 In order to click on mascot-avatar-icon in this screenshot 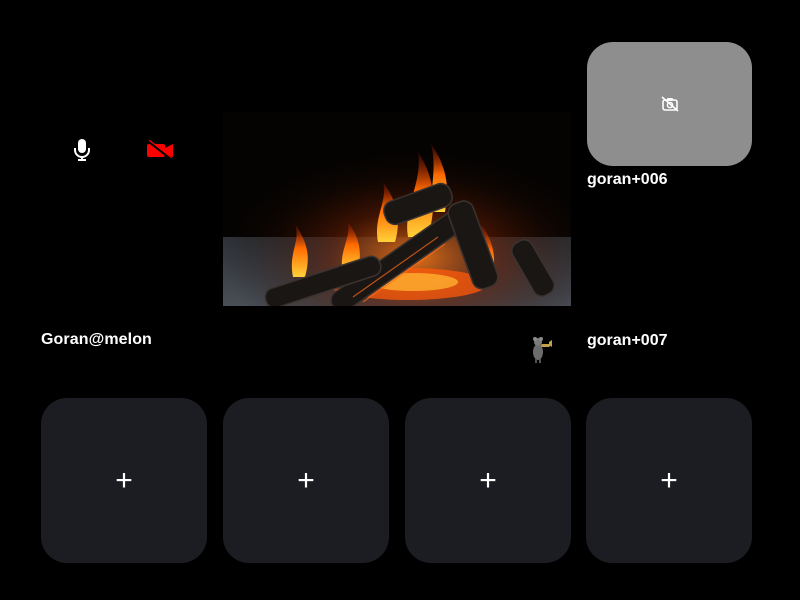, I will do `click(542, 350)`.